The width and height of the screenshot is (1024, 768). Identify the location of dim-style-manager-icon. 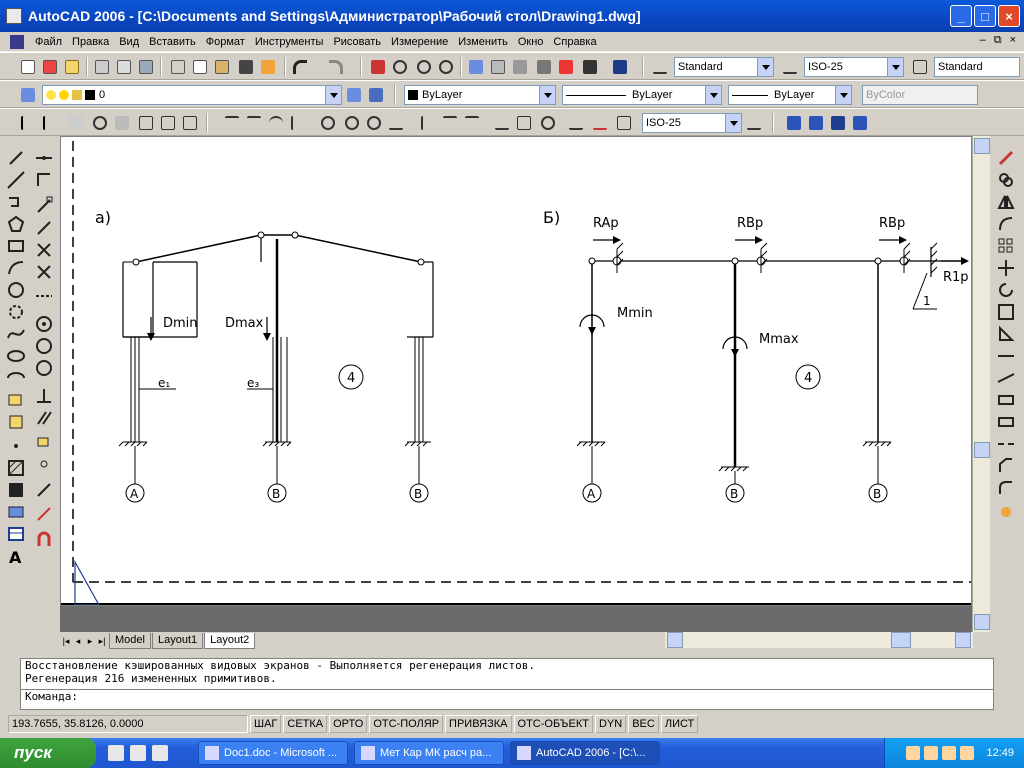
(754, 123).